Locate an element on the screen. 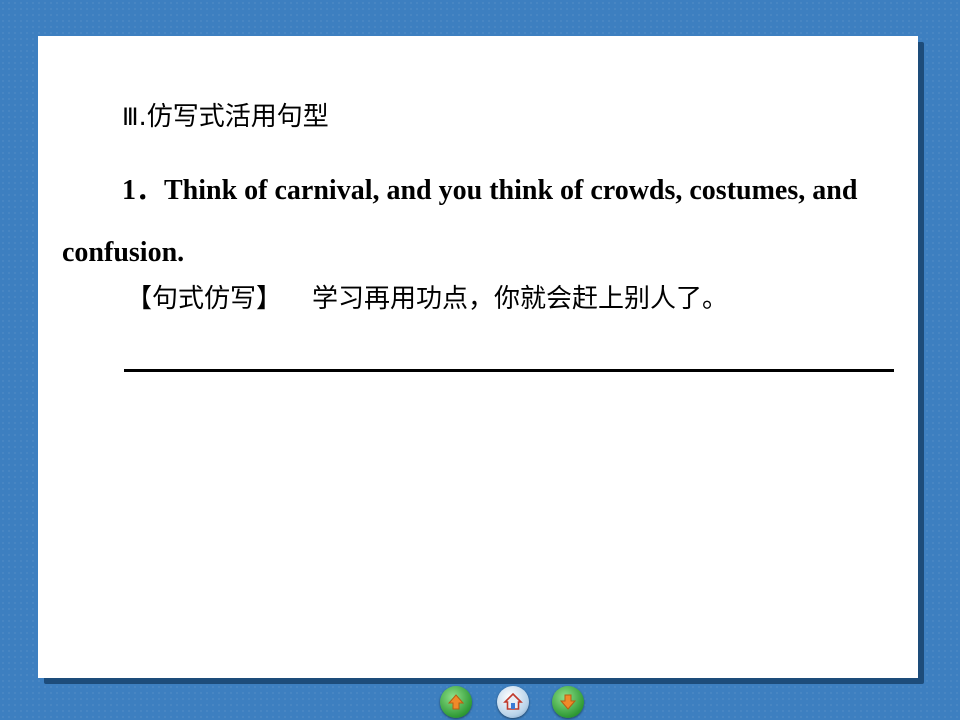  imitation-label: 【句式仿写】 is located at coordinates (204, 299).